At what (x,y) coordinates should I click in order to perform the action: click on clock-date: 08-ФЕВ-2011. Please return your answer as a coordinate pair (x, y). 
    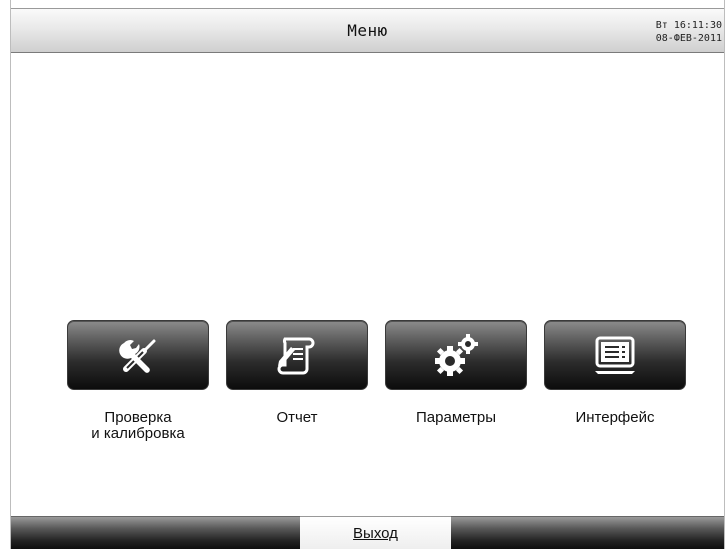
    Looking at the image, I should click on (688, 38).